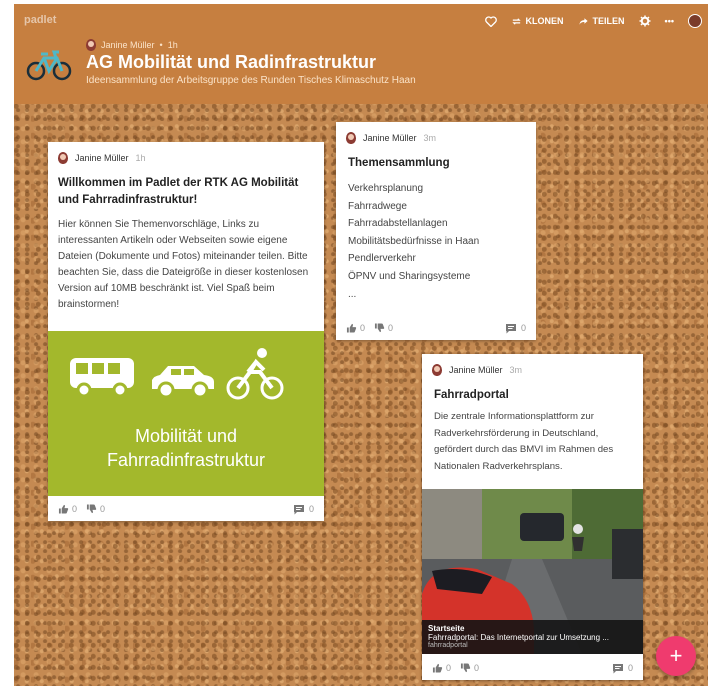  I want to click on user-avatar, so click(695, 21).